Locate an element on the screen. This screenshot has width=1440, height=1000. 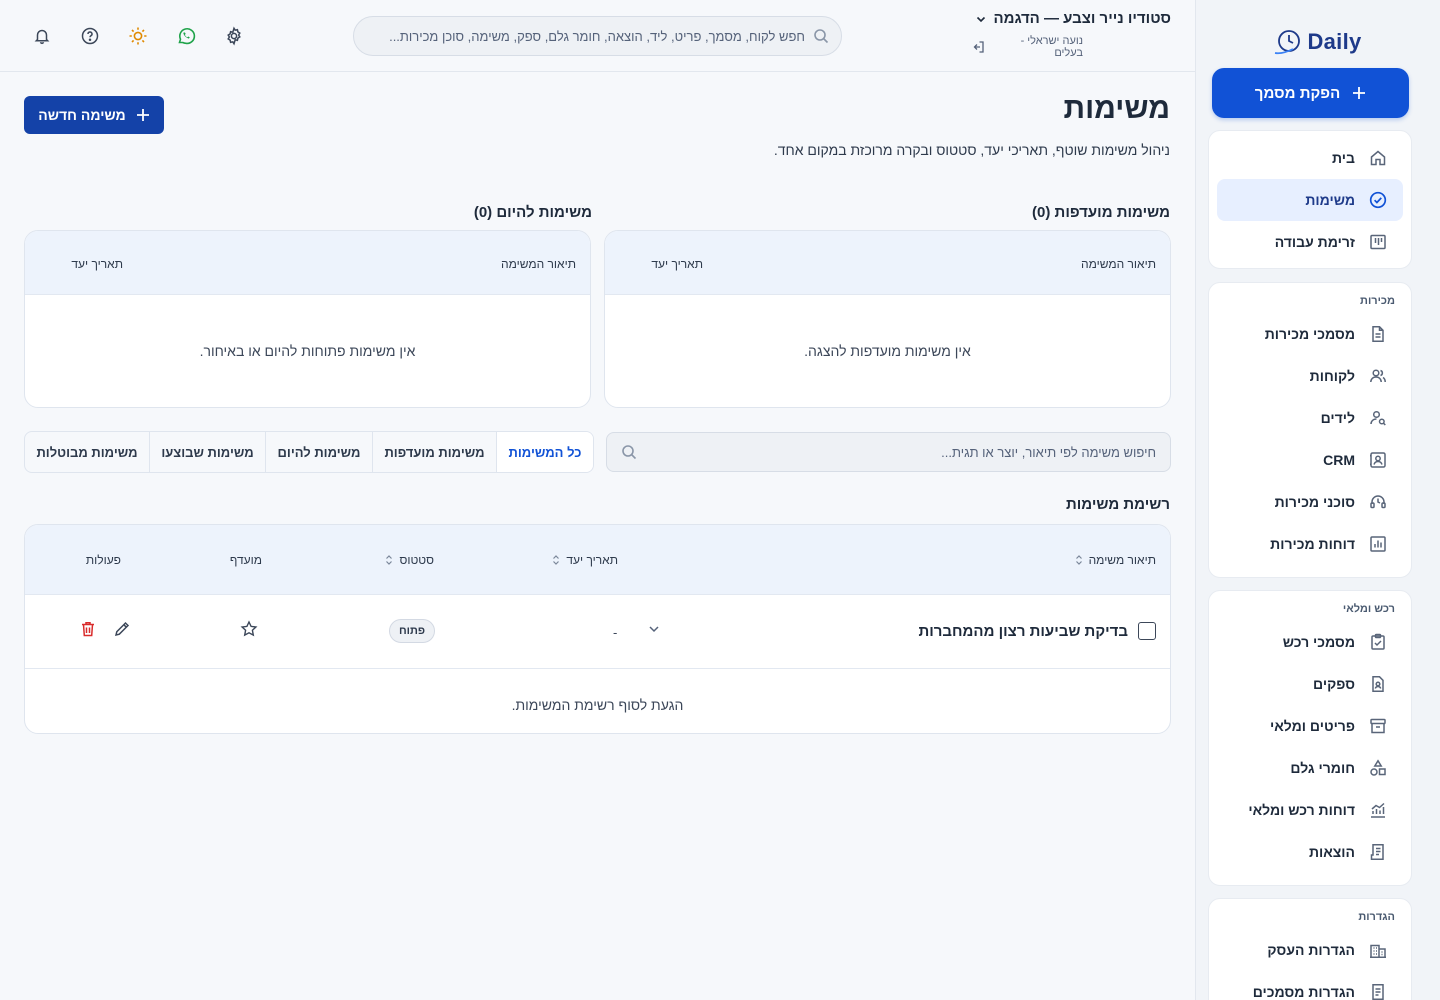
logo-clock-icon is located at coordinates (1289, 42).